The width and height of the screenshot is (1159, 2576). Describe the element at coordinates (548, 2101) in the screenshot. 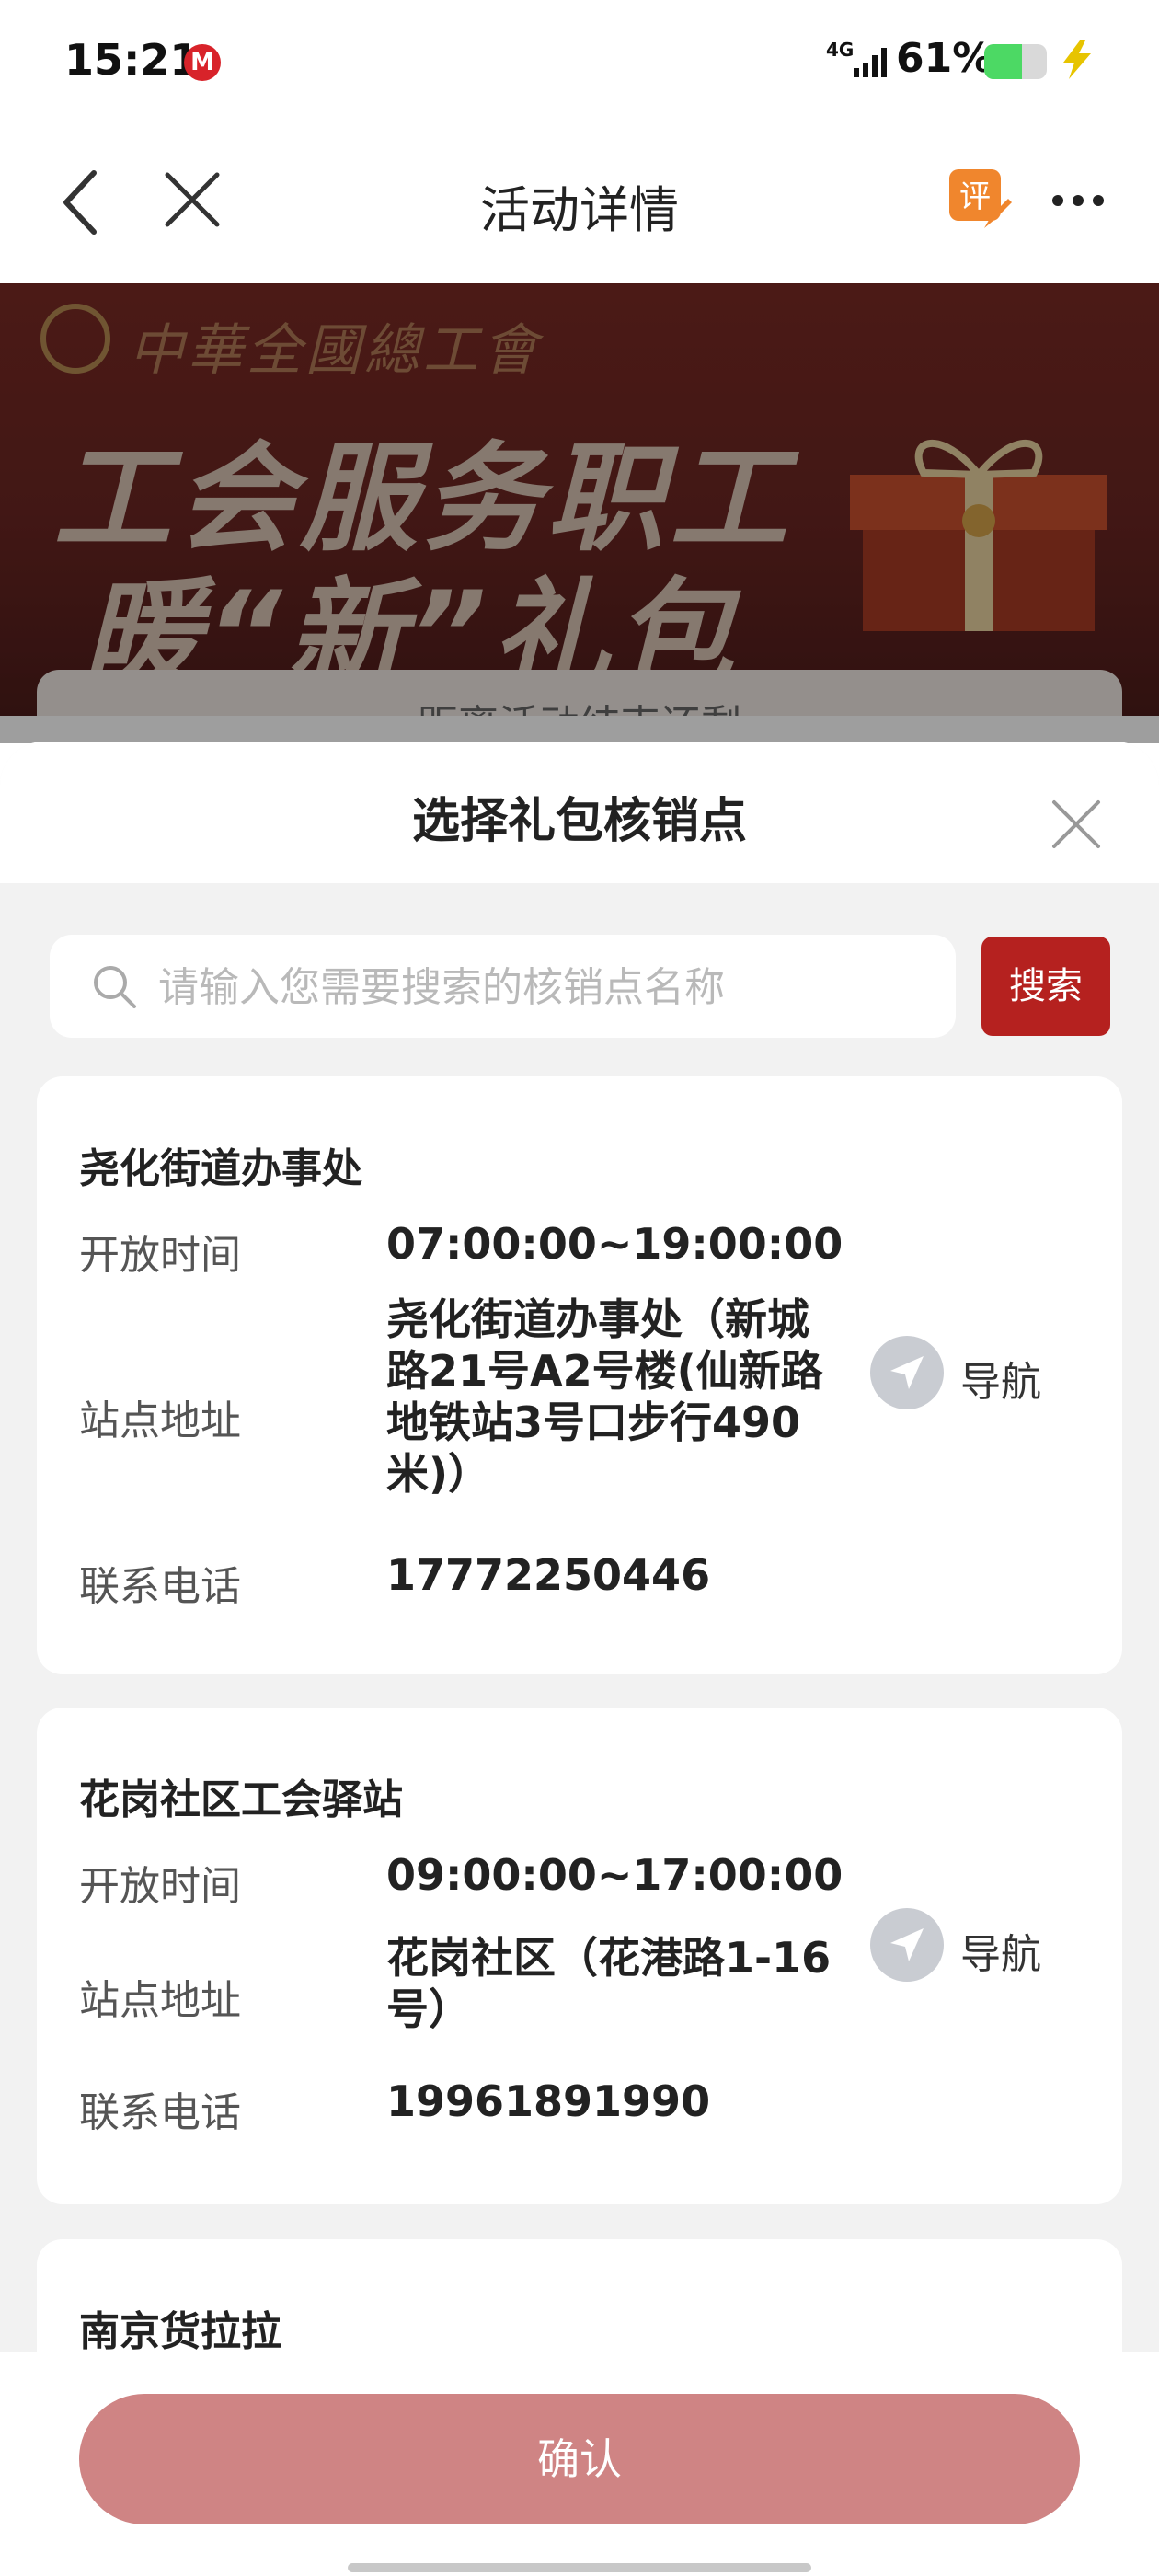

I see `station-phone: 19961891990` at that location.